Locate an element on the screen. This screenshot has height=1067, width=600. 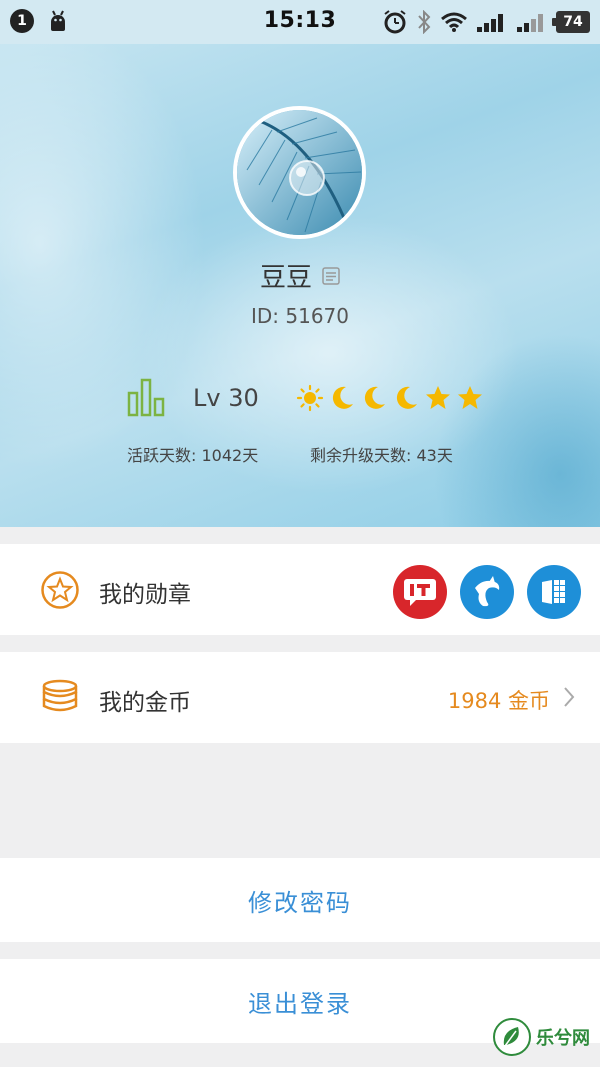
edit-icon is located at coordinates (331, 275).